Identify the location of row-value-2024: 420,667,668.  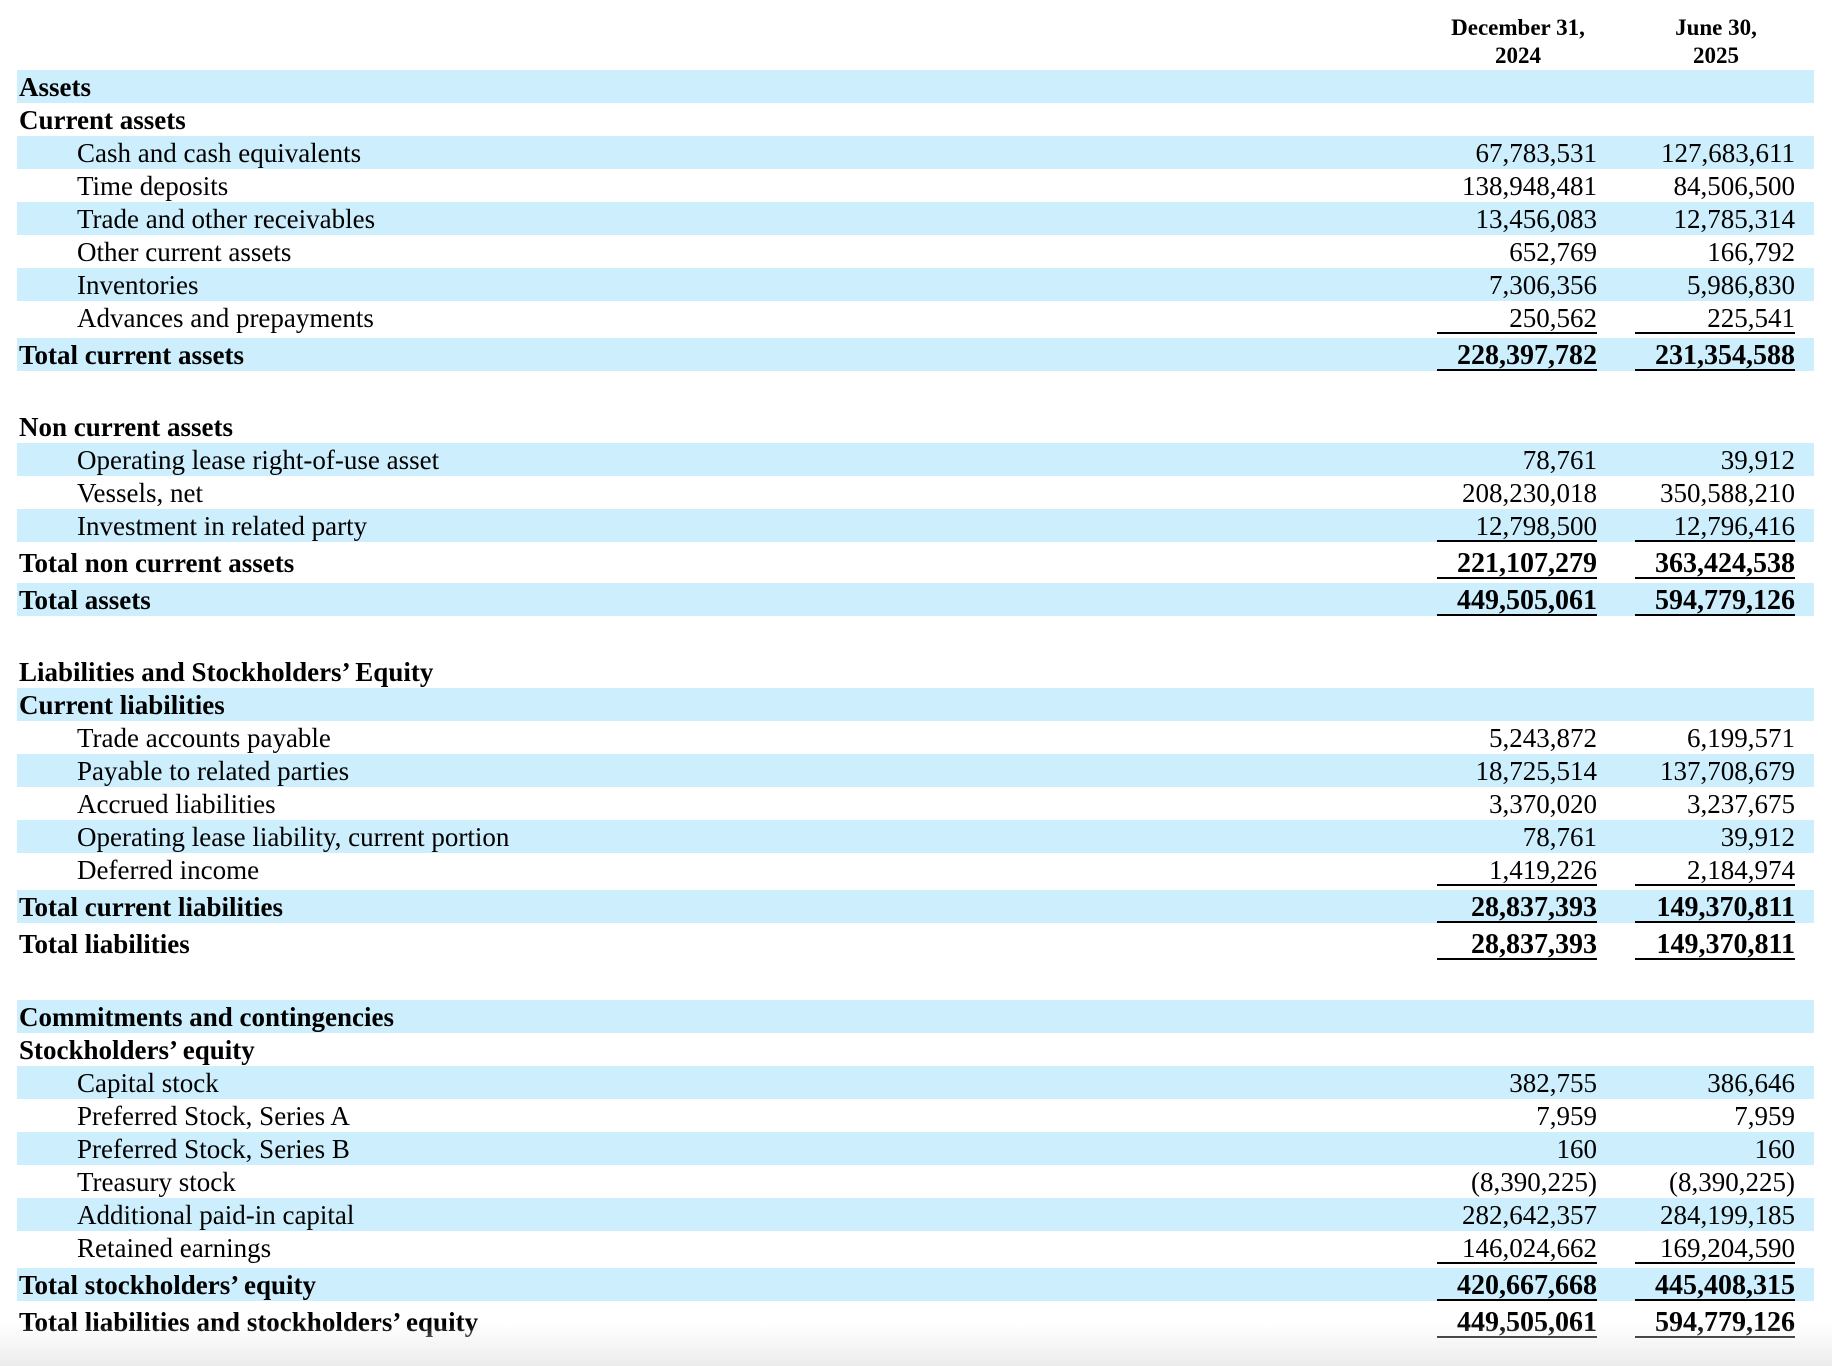
(1517, 1284).